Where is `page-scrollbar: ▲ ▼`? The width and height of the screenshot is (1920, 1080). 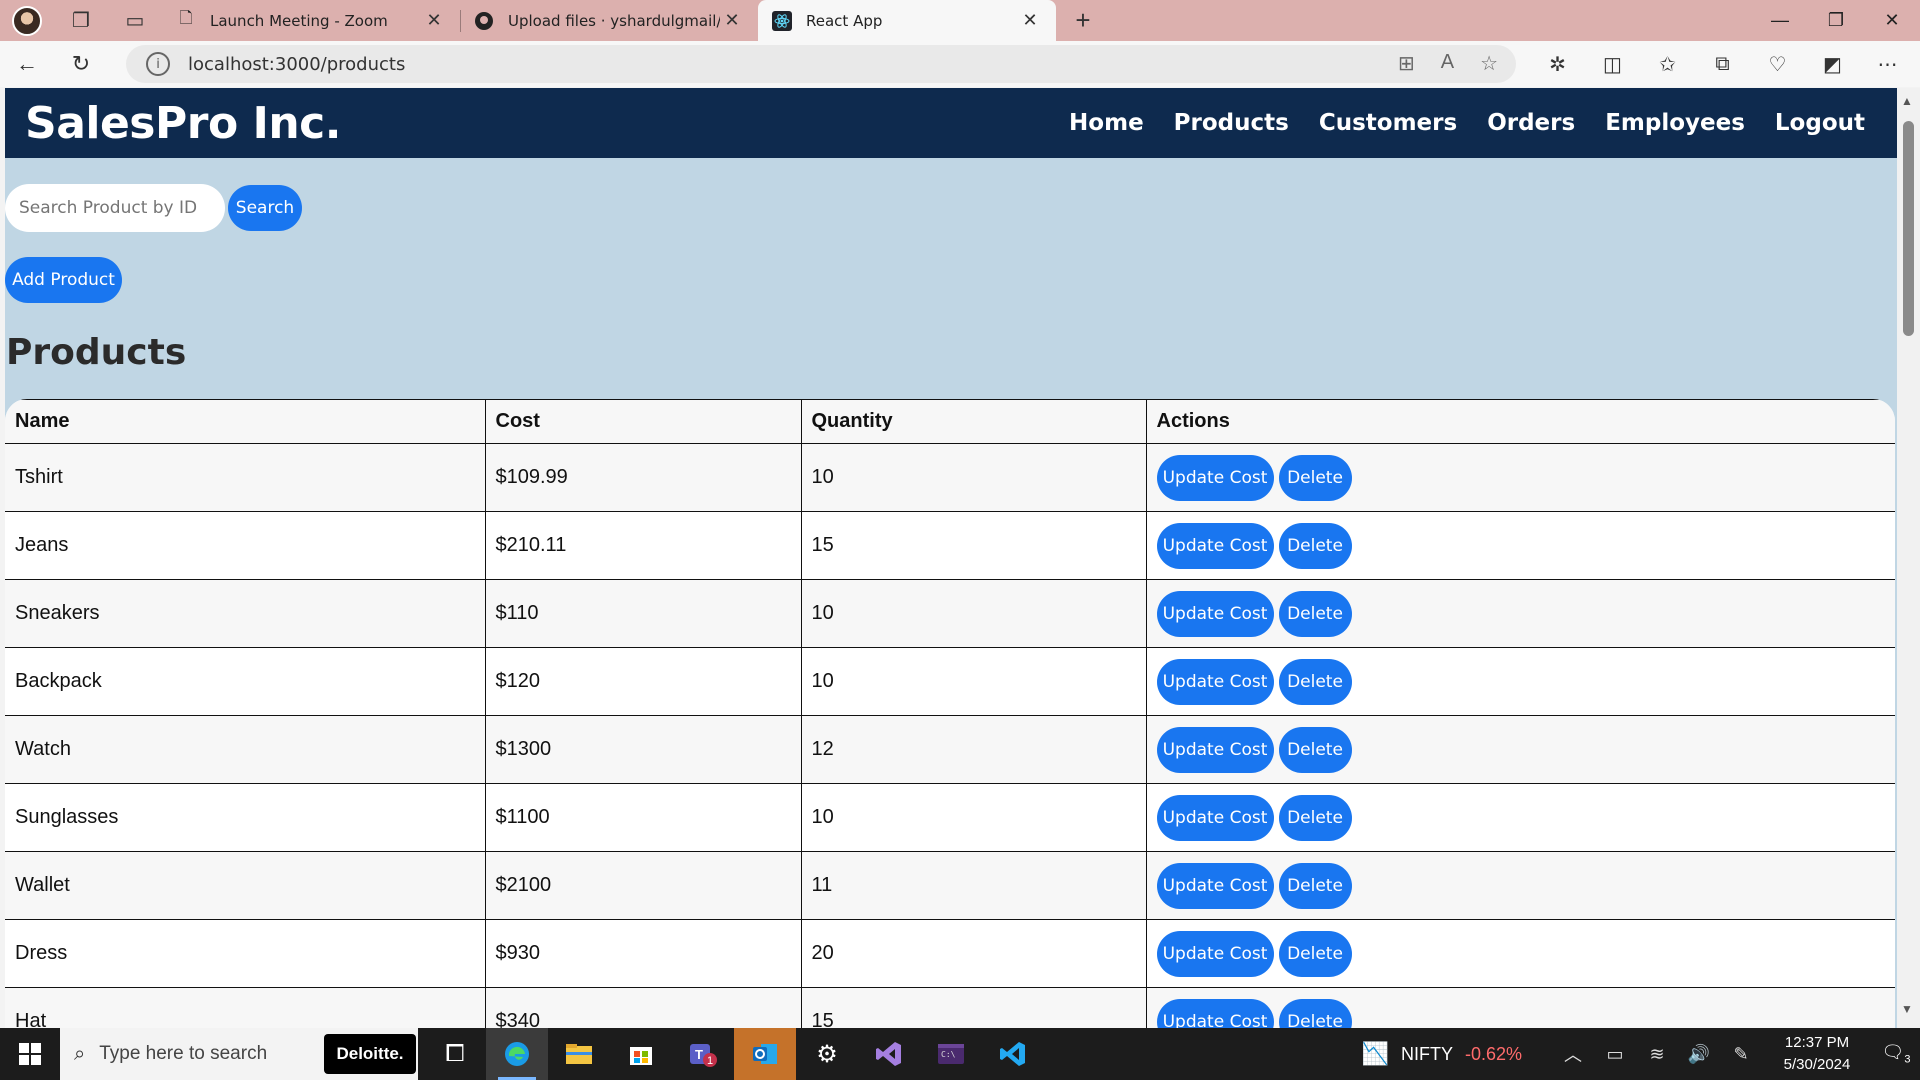 page-scrollbar: ▲ ▼ is located at coordinates (1908, 558).